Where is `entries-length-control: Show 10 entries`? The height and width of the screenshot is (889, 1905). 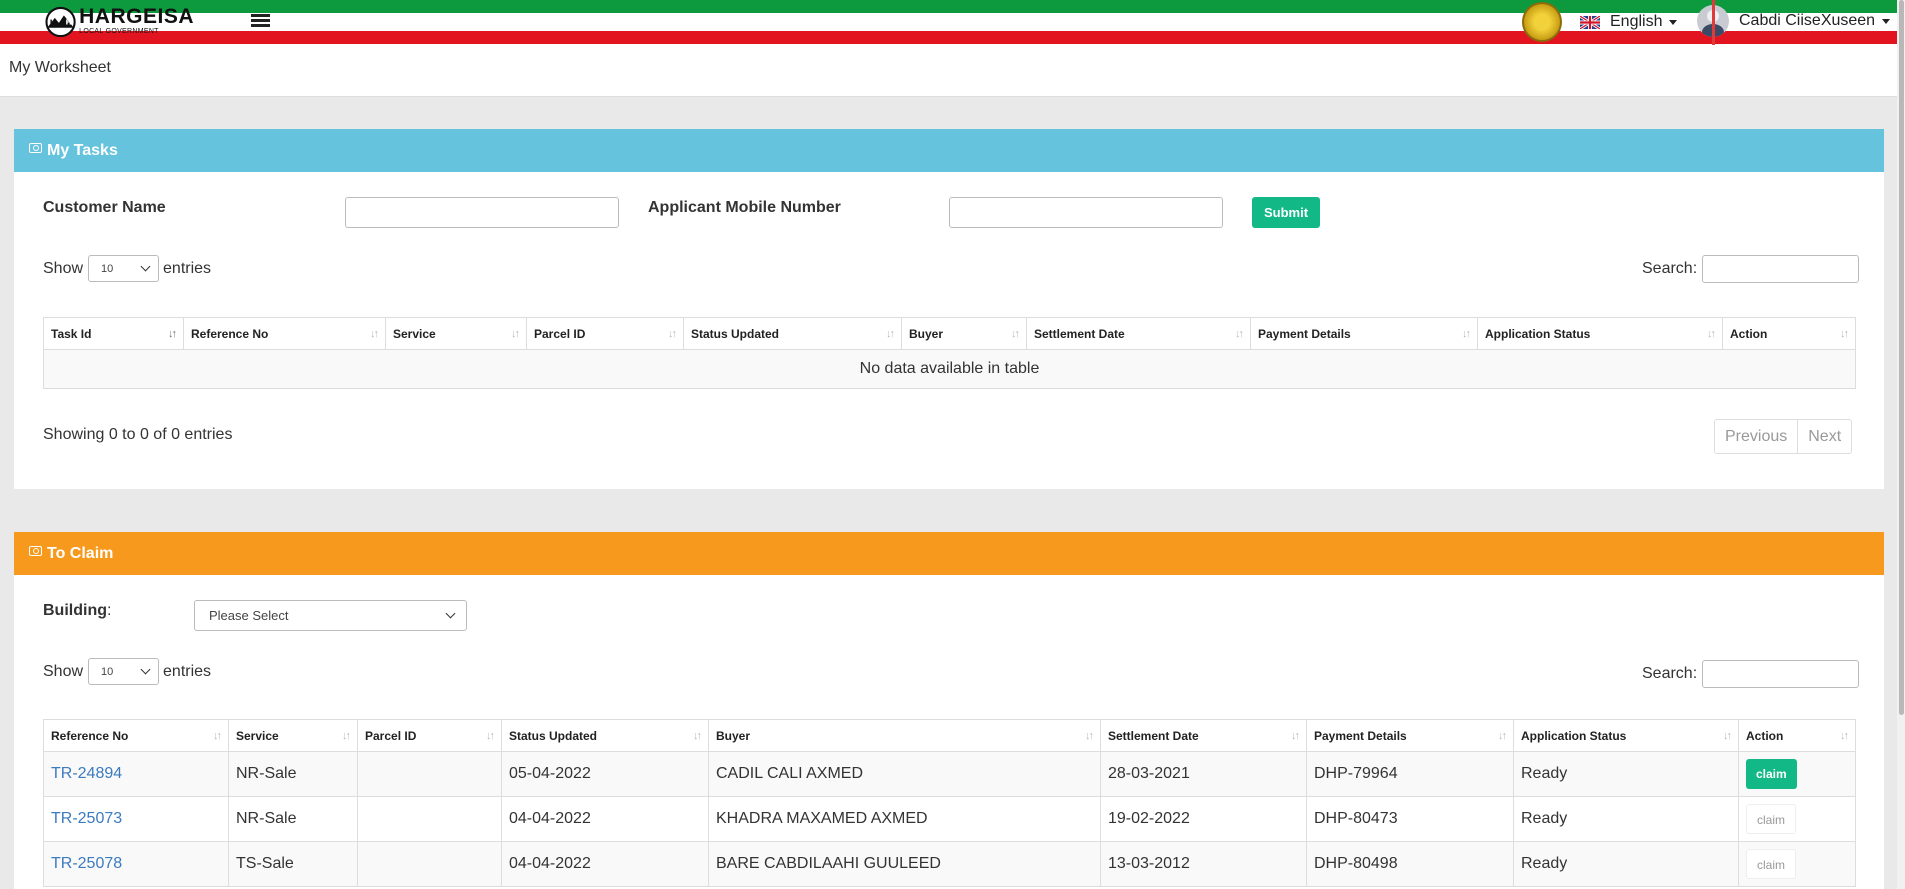
entries-length-control: Show 10 entries is located at coordinates (127, 268).